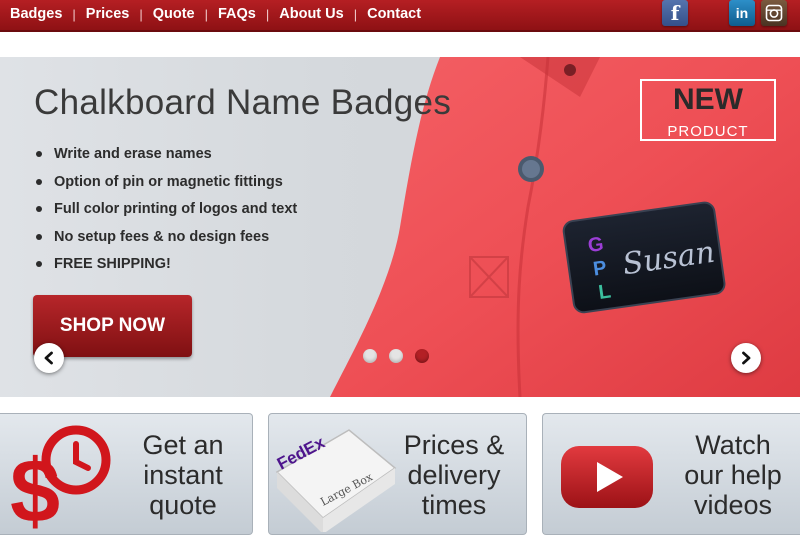  I want to click on slider-prev-button, so click(49, 358).